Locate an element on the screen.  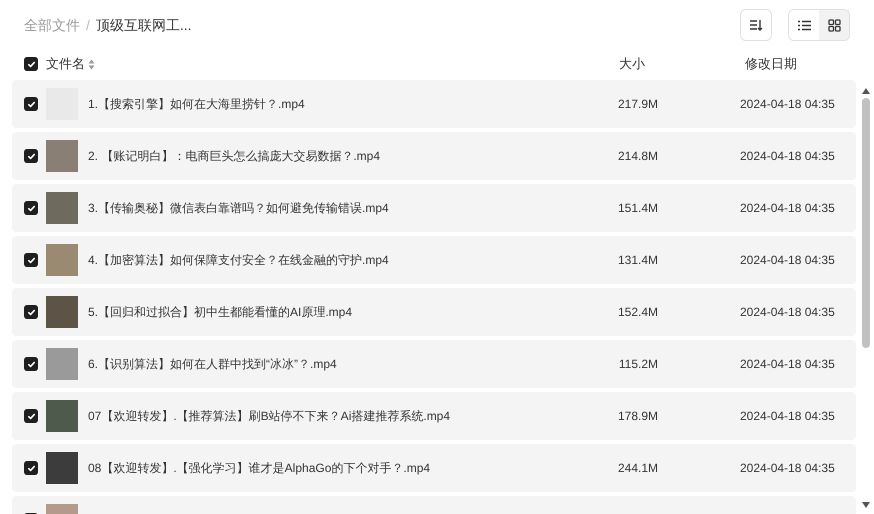
file-row: 3.【传输奥秘】微信表白靠谱吗？如何避免传输错误.mp4 151.4M 2024-04-18 04:35 is located at coordinates (434, 208).